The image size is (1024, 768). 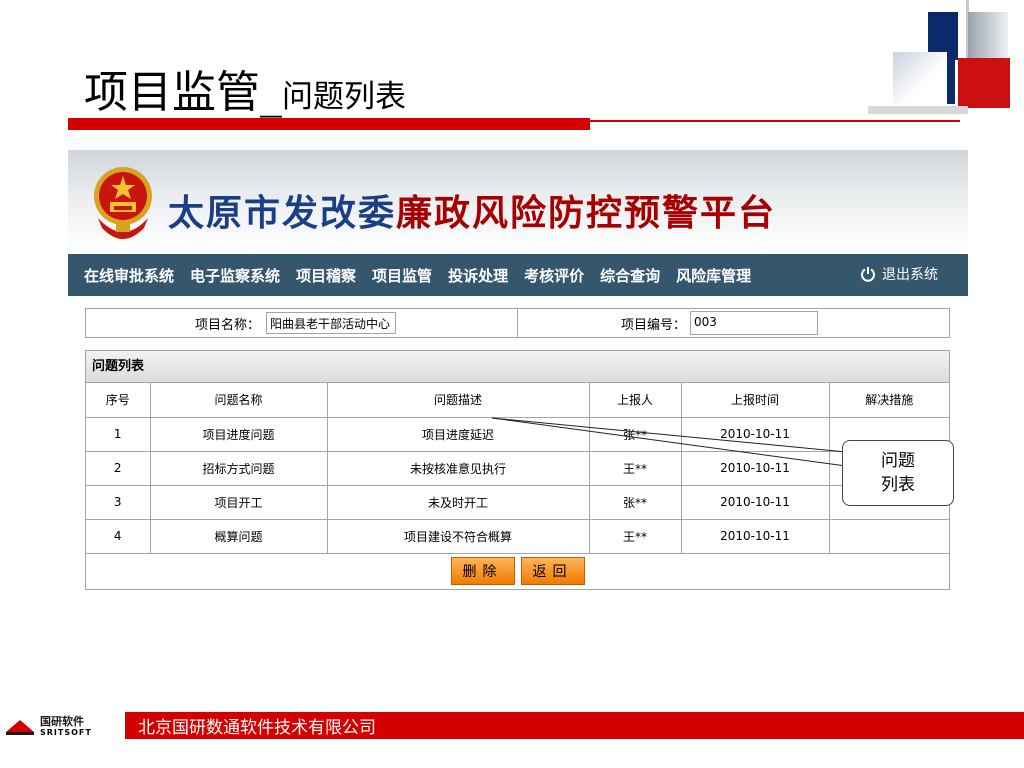 I want to click on corner-decoration-hline, so click(x=918, y=110).